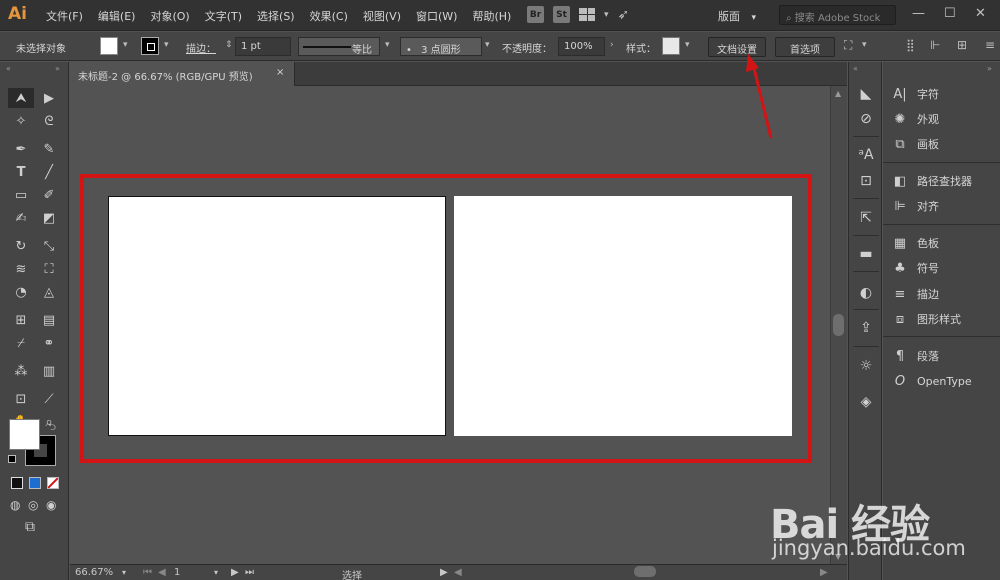 Image resolution: width=1000 pixels, height=580 pixels. What do you see at coordinates (49, 269) in the screenshot?
I see `free-transform-tool-icon: ⛶` at bounding box center [49, 269].